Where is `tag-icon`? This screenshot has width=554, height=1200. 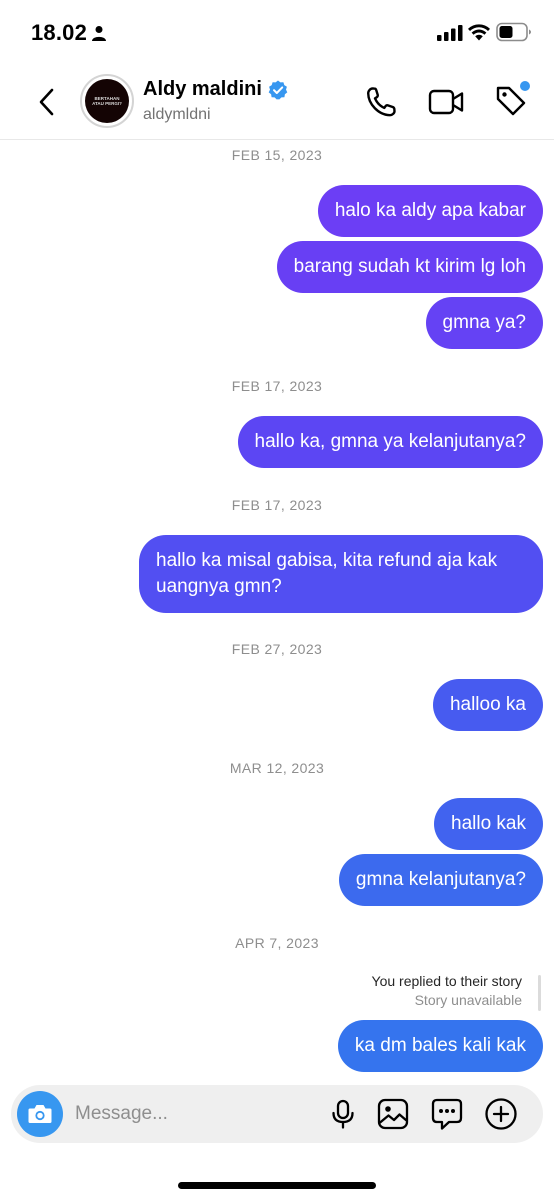
tag-icon is located at coordinates (512, 100).